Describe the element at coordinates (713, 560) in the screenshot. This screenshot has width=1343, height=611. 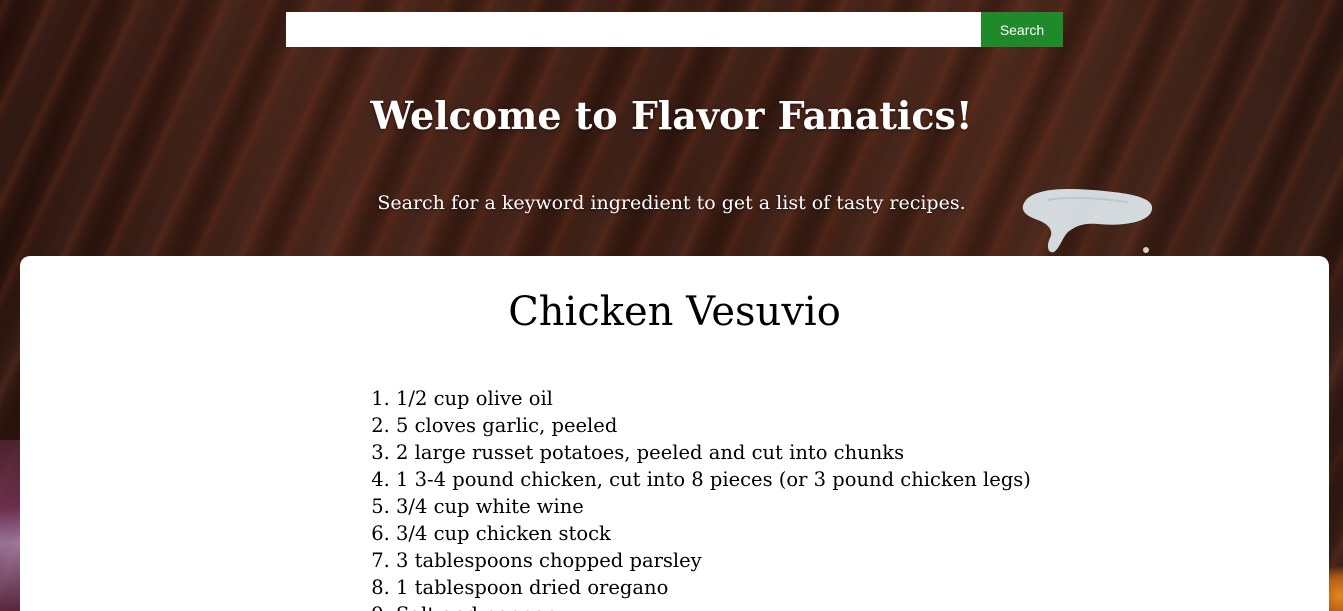
I see `ingredient-item: 3 tablespoons chopped parsley` at that location.